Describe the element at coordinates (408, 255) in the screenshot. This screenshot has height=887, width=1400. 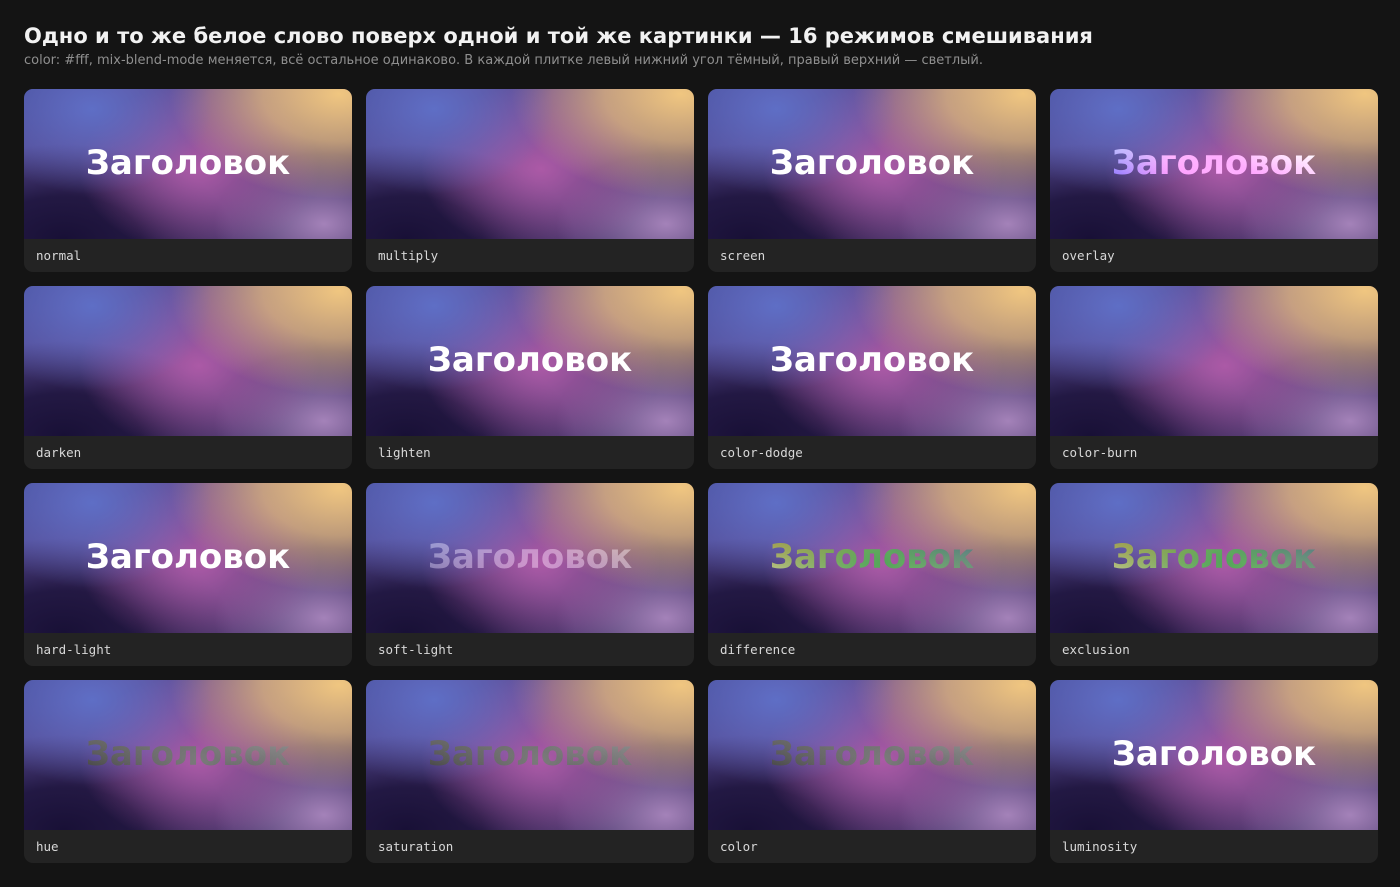
I see `blend-mode-label: multiply` at that location.